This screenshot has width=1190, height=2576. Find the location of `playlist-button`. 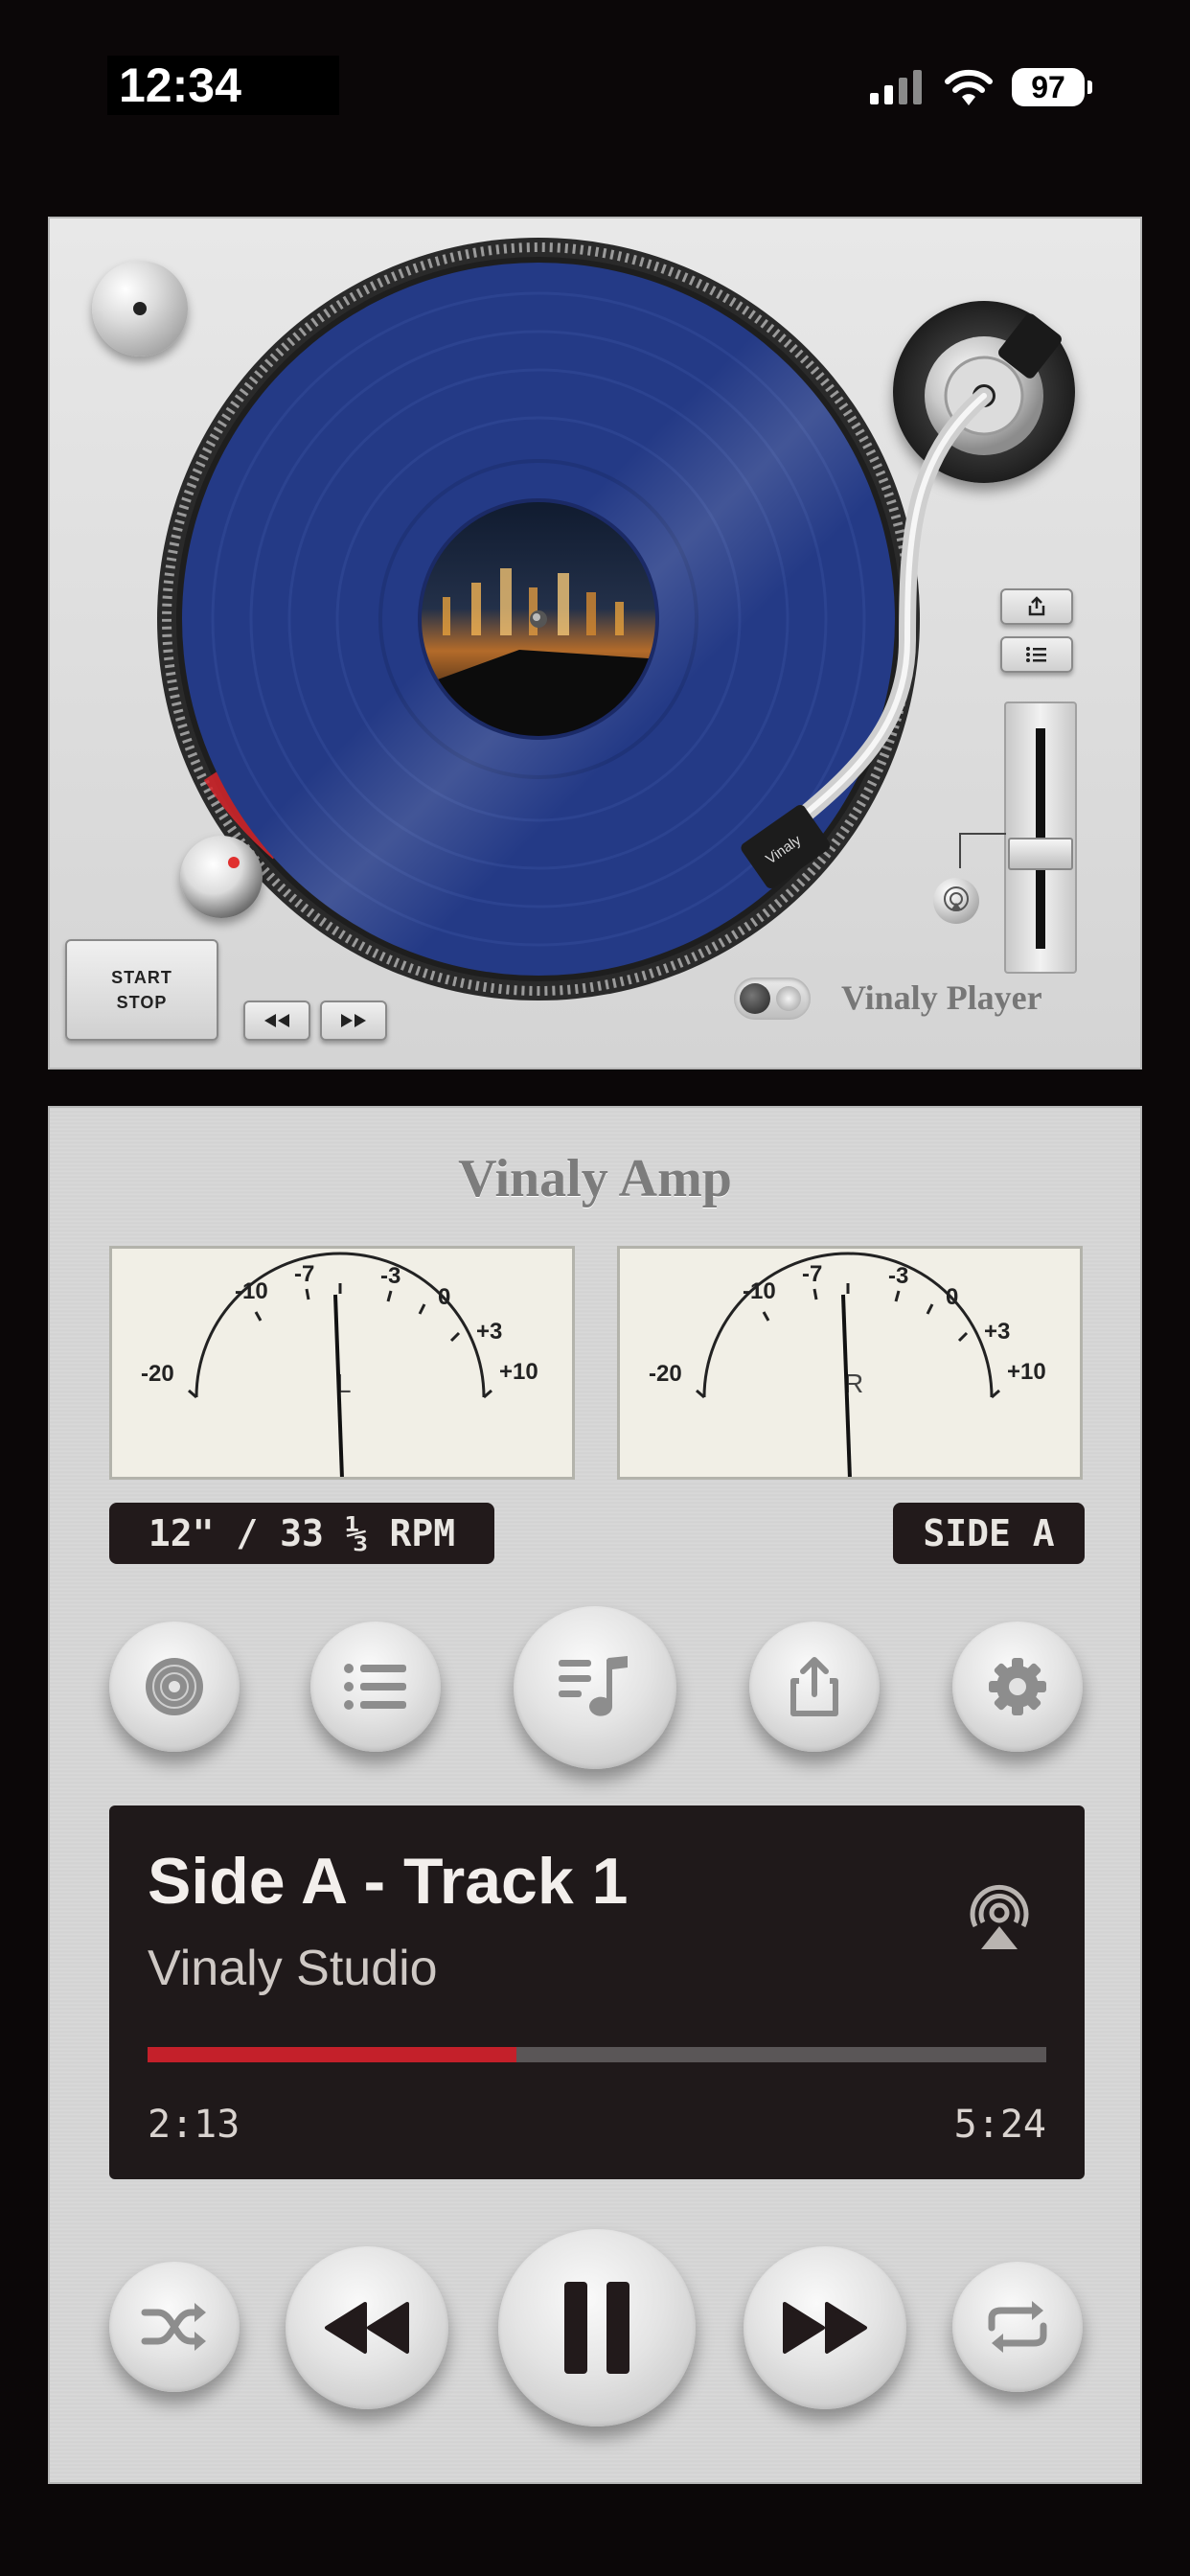

playlist-button is located at coordinates (375, 1687).